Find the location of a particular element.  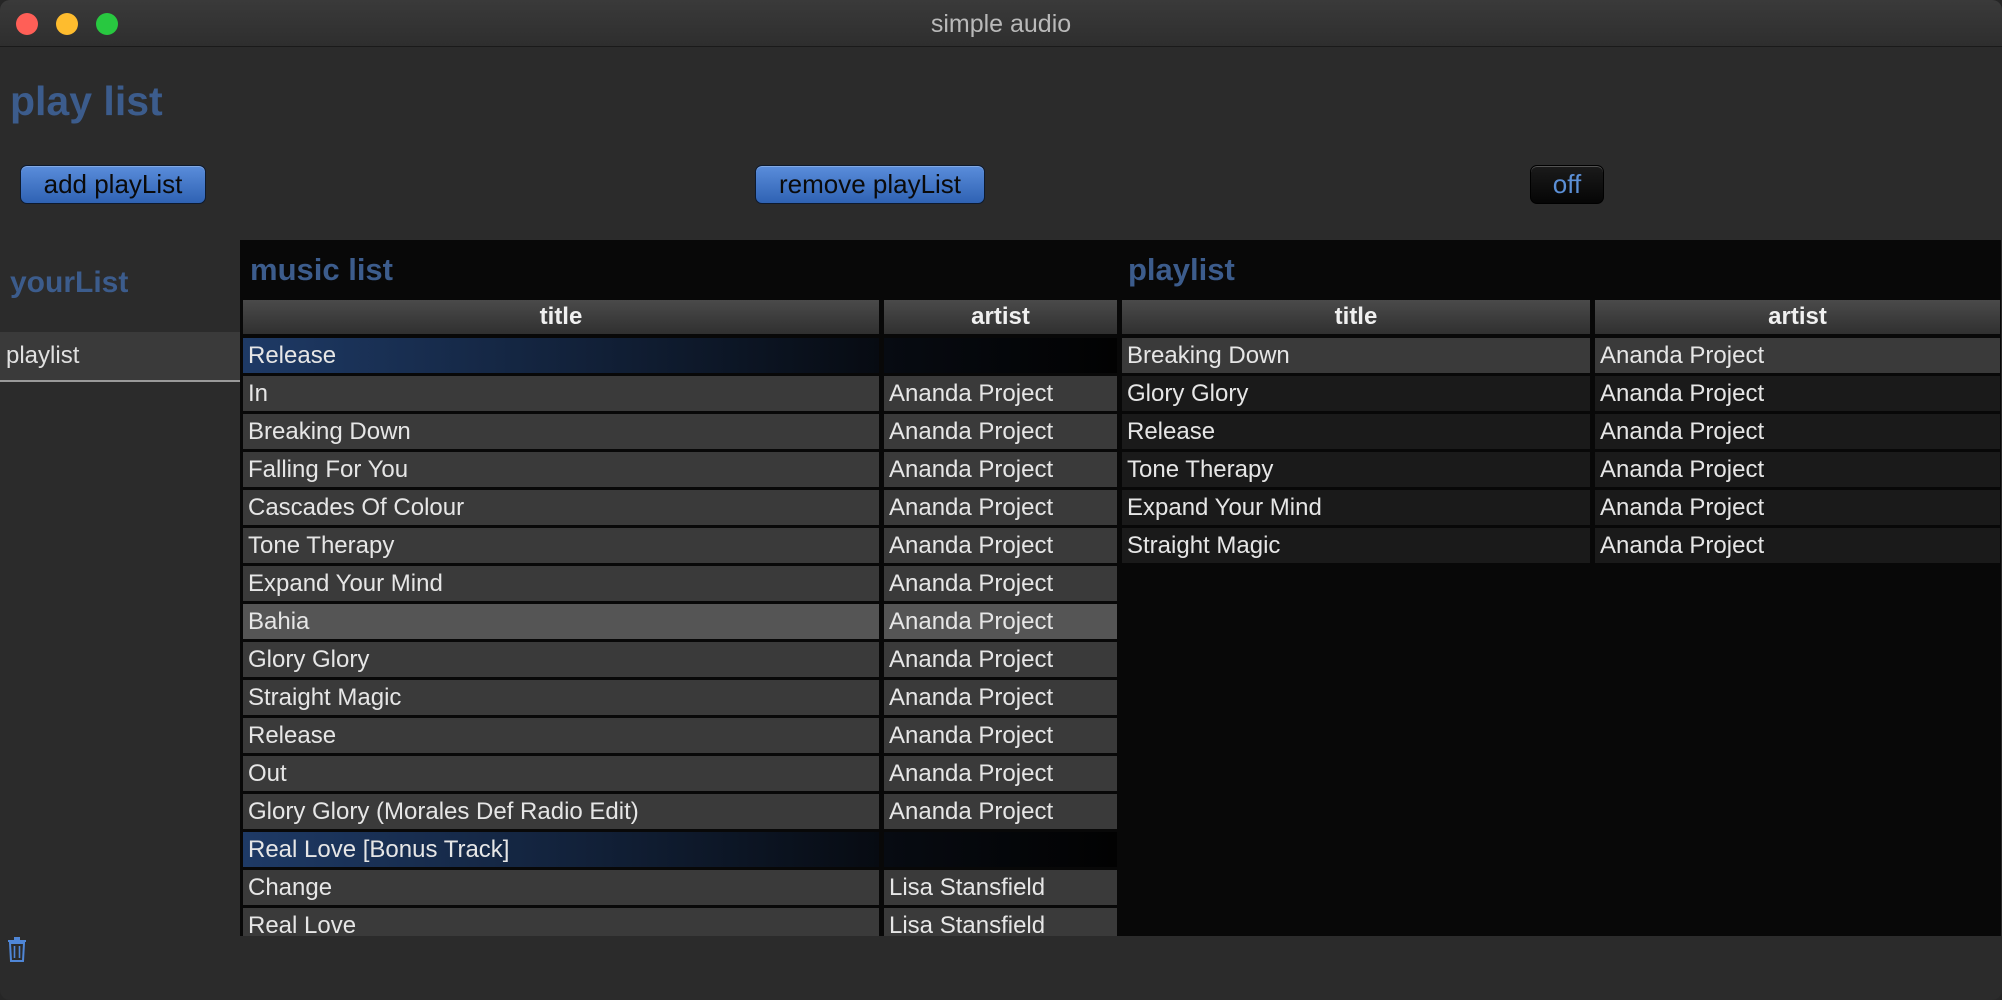

title-cell: Out is located at coordinates (561, 773).